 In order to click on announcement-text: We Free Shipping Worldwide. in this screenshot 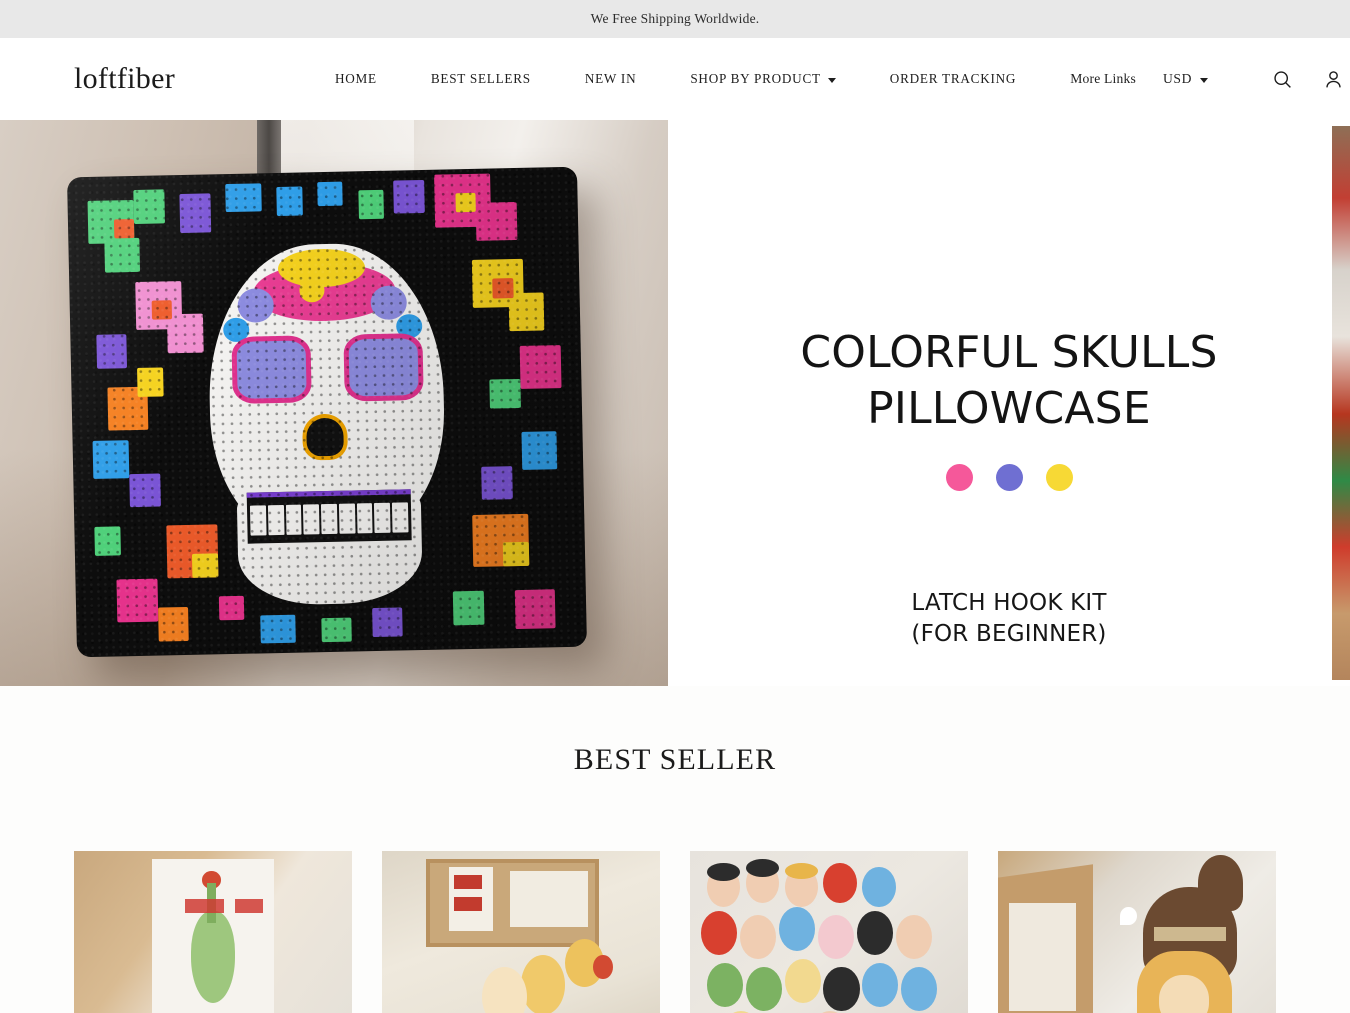, I will do `click(675, 18)`.